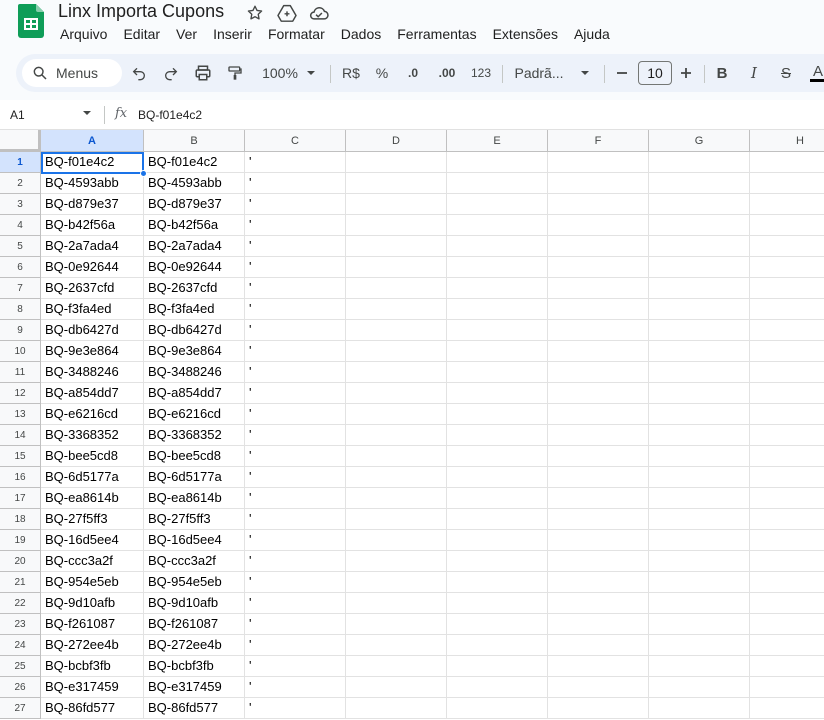 Image resolution: width=824 pixels, height=720 pixels. I want to click on fill-handle, so click(143, 173).